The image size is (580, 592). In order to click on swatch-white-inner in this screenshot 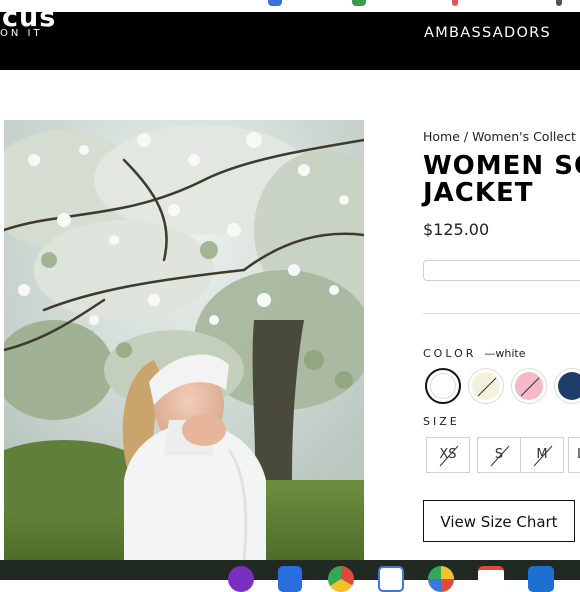, I will do `click(443, 386)`.